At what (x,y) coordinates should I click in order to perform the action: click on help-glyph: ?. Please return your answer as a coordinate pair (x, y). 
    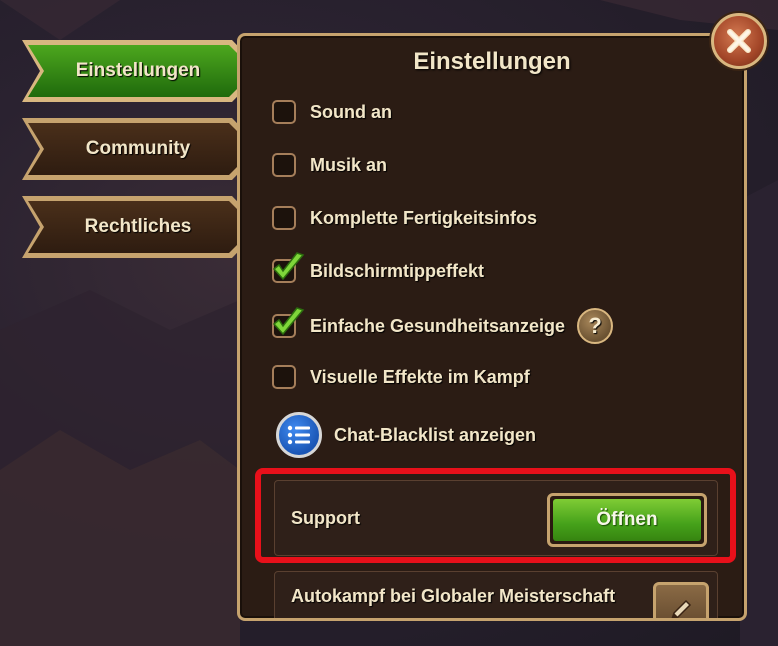
    Looking at the image, I should click on (595, 325).